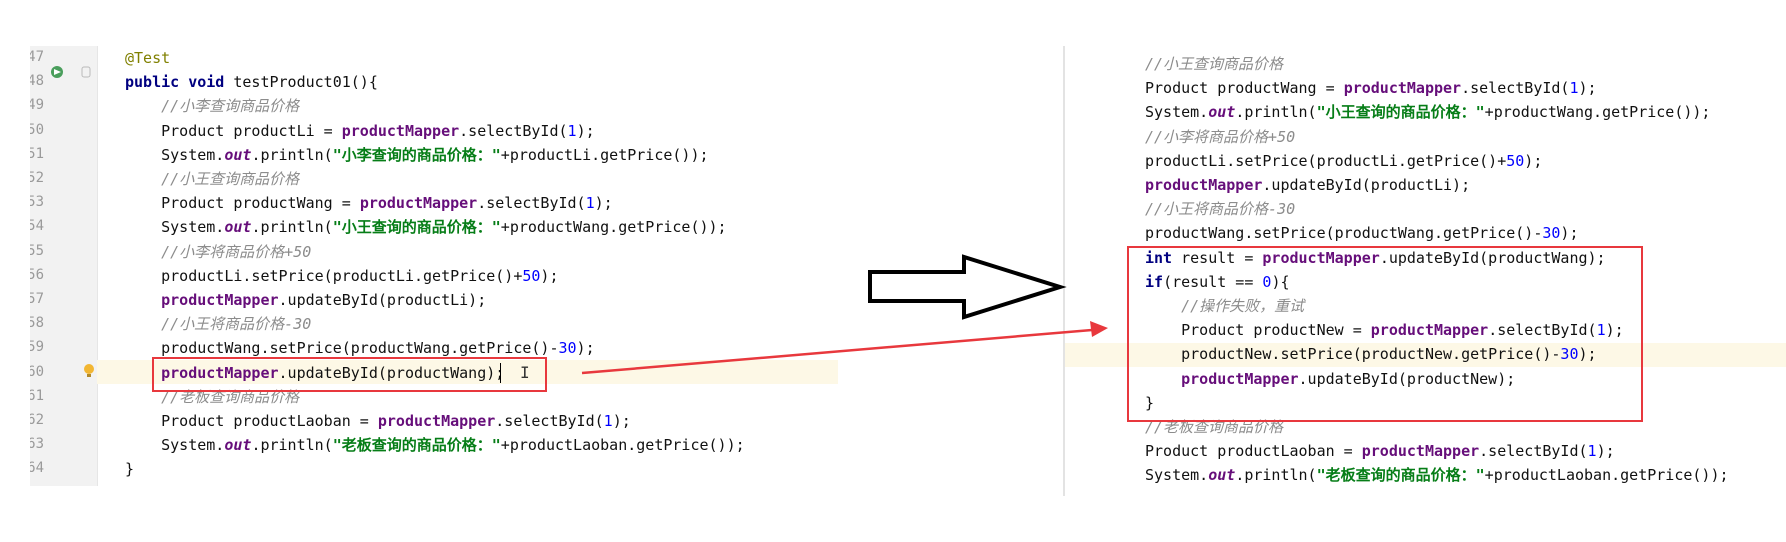  What do you see at coordinates (613, 227) in the screenshot?
I see `code-token: +productWang.getPrice());` at bounding box center [613, 227].